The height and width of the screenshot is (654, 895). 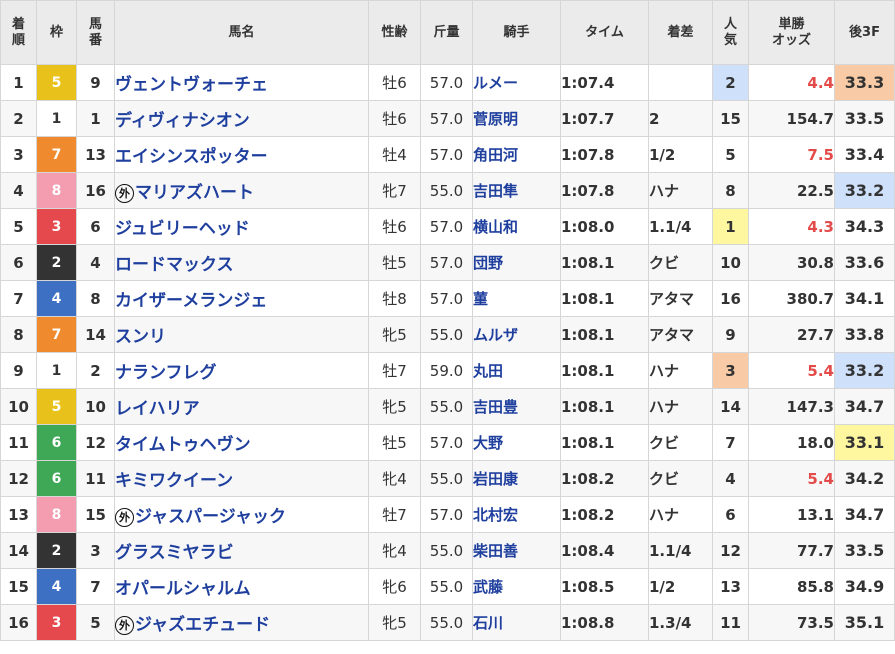 I want to click on horse-name-label: レイハリア, so click(x=158, y=409).